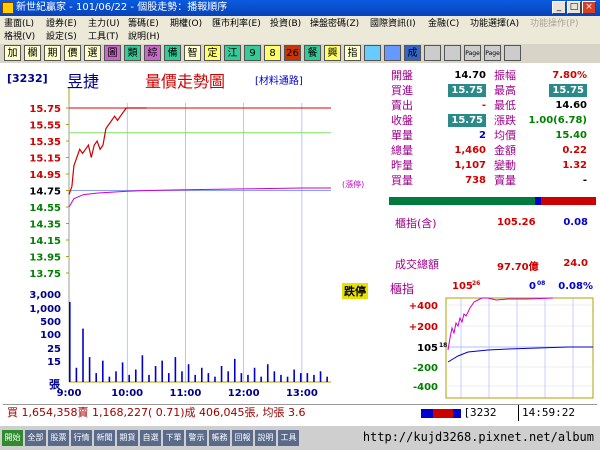  Describe the element at coordinates (416, 223) in the screenshot. I see `index-label: 櫃指(含)` at that location.